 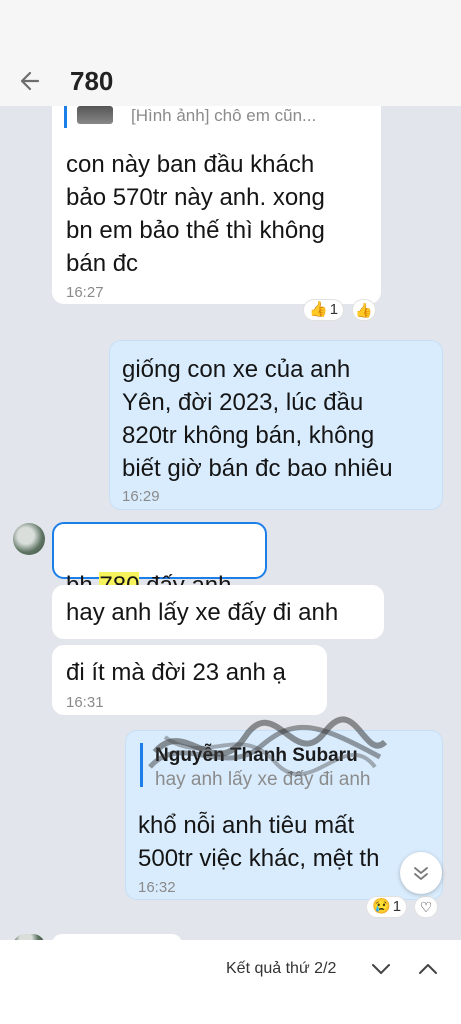 I want to click on add-reaction-button: ♡, so click(x=426, y=907).